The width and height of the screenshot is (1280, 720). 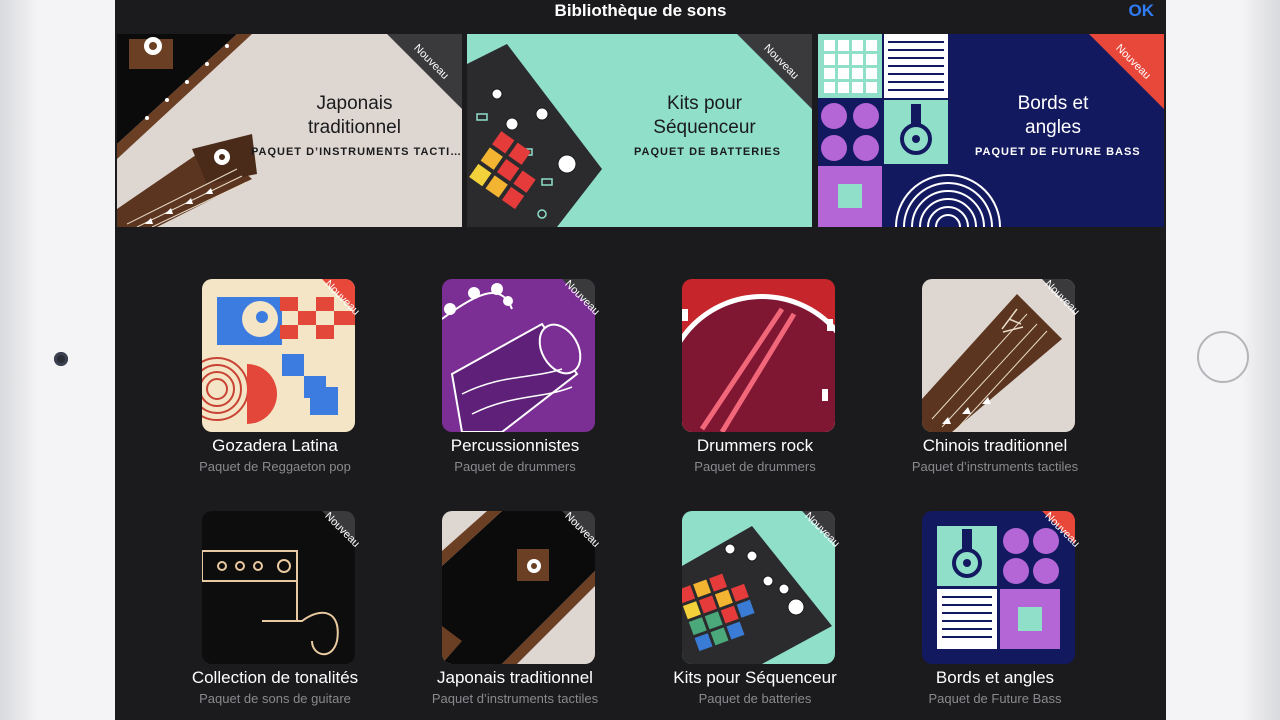 I want to click on tile-subtitle: Paquet de Future Bass, so click(x=995, y=698).